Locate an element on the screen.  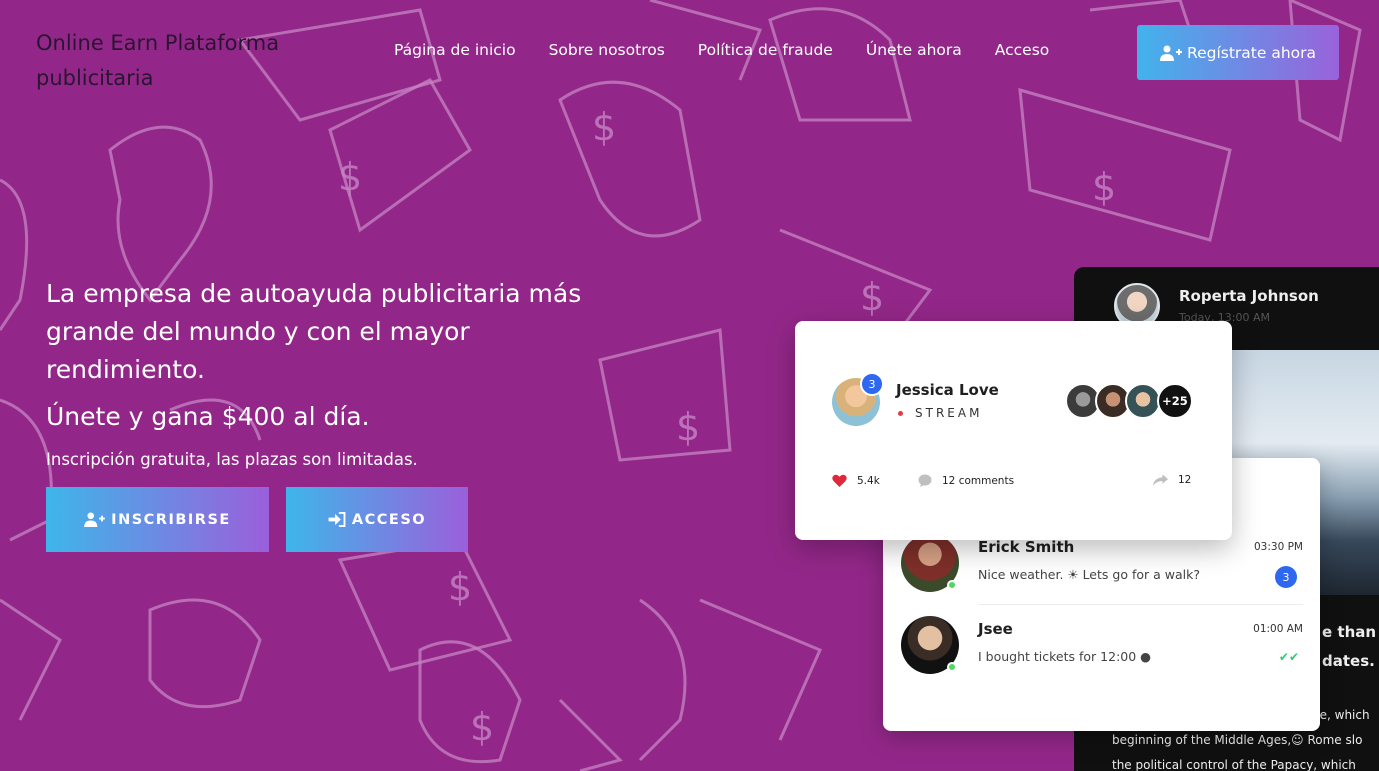
shares-count: 12 is located at coordinates (1185, 480).